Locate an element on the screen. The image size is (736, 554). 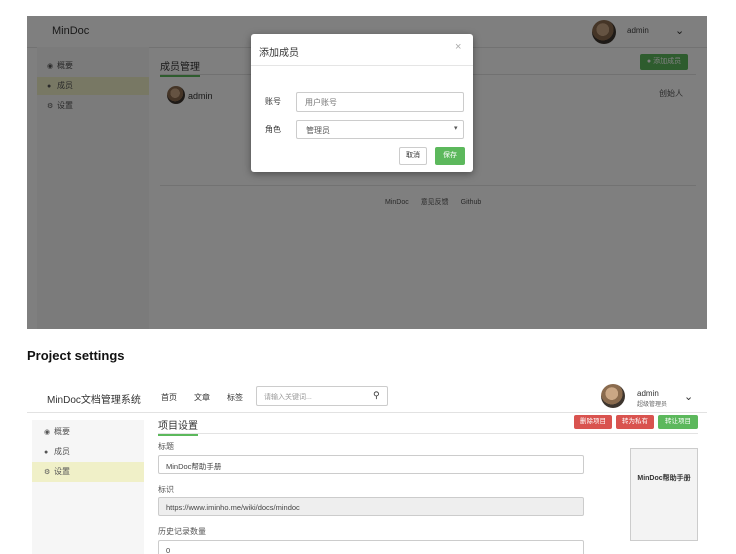
identifier-label: 标识 is located at coordinates (166, 489).